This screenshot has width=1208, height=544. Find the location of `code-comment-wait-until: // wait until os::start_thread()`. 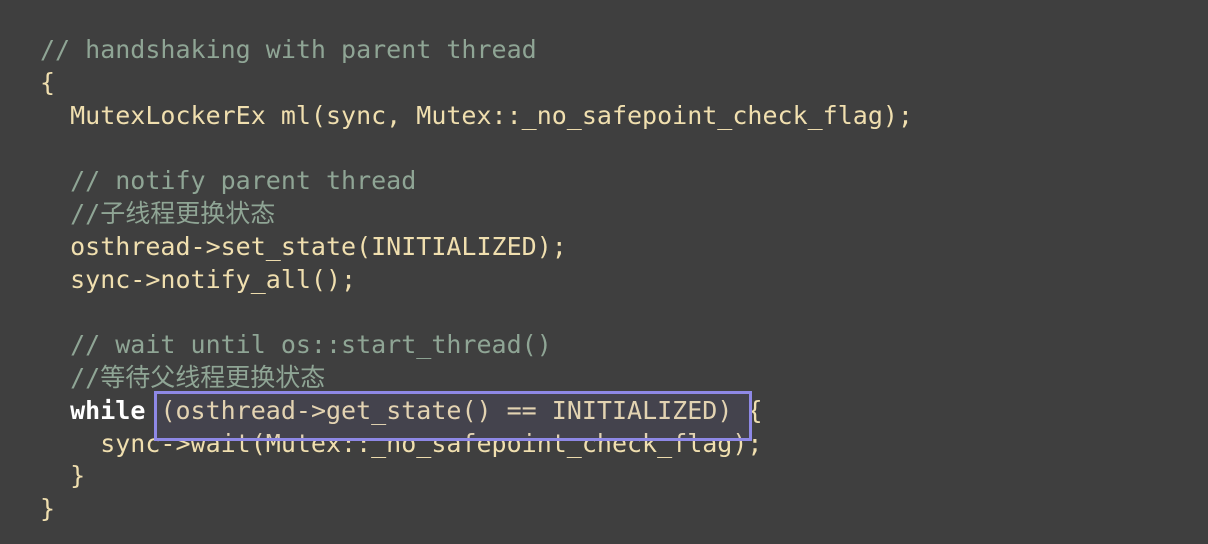

code-comment-wait-until: // wait until os::start_thread() is located at coordinates (296, 345).